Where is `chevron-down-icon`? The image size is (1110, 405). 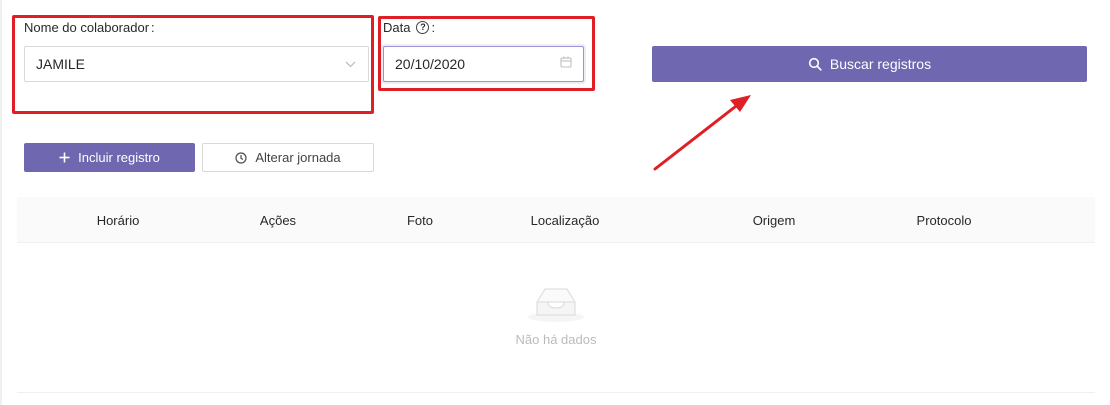 chevron-down-icon is located at coordinates (350, 64).